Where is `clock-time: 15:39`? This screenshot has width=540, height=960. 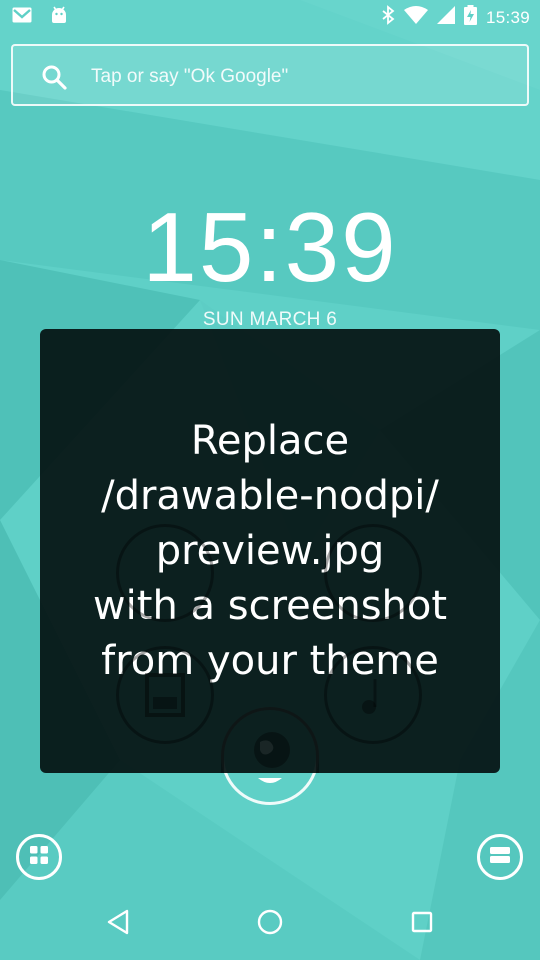 clock-time: 15:39 is located at coordinates (270, 247).